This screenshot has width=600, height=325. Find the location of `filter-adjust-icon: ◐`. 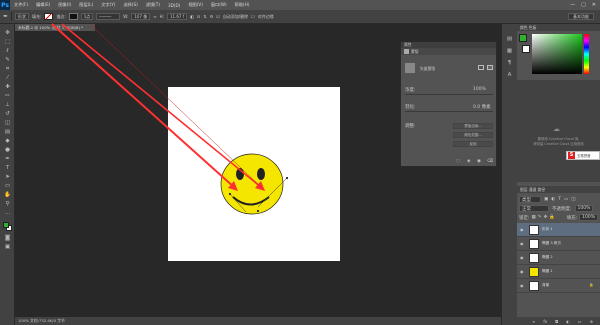

filter-adjust-icon: ◐ is located at coordinates (553, 199).